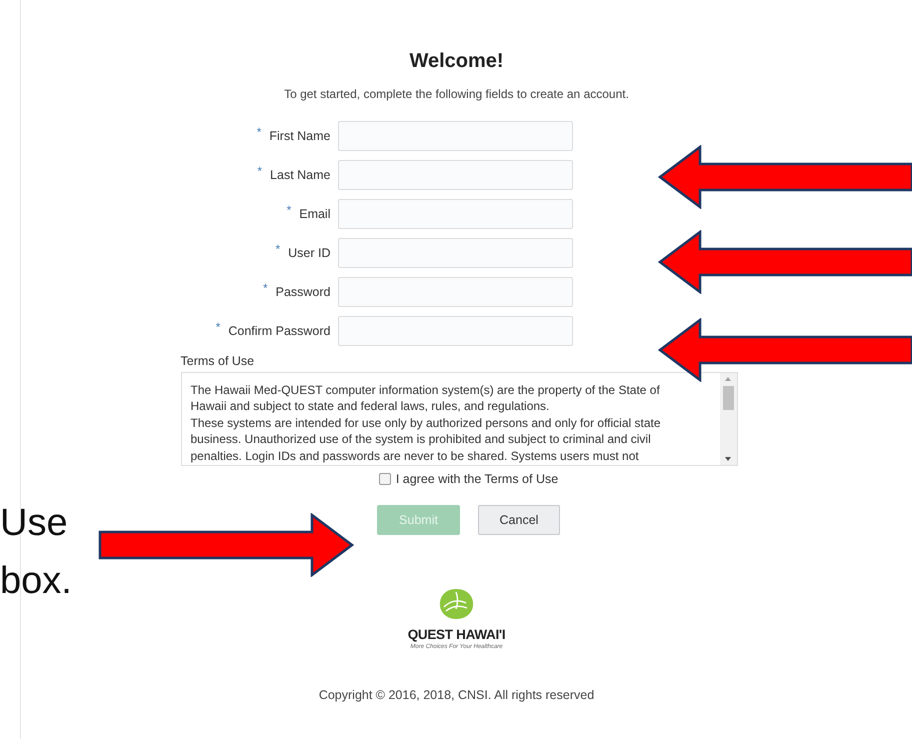  What do you see at coordinates (457, 634) in the screenshot?
I see `logo-wordmark: QUEST HAWAI'I` at bounding box center [457, 634].